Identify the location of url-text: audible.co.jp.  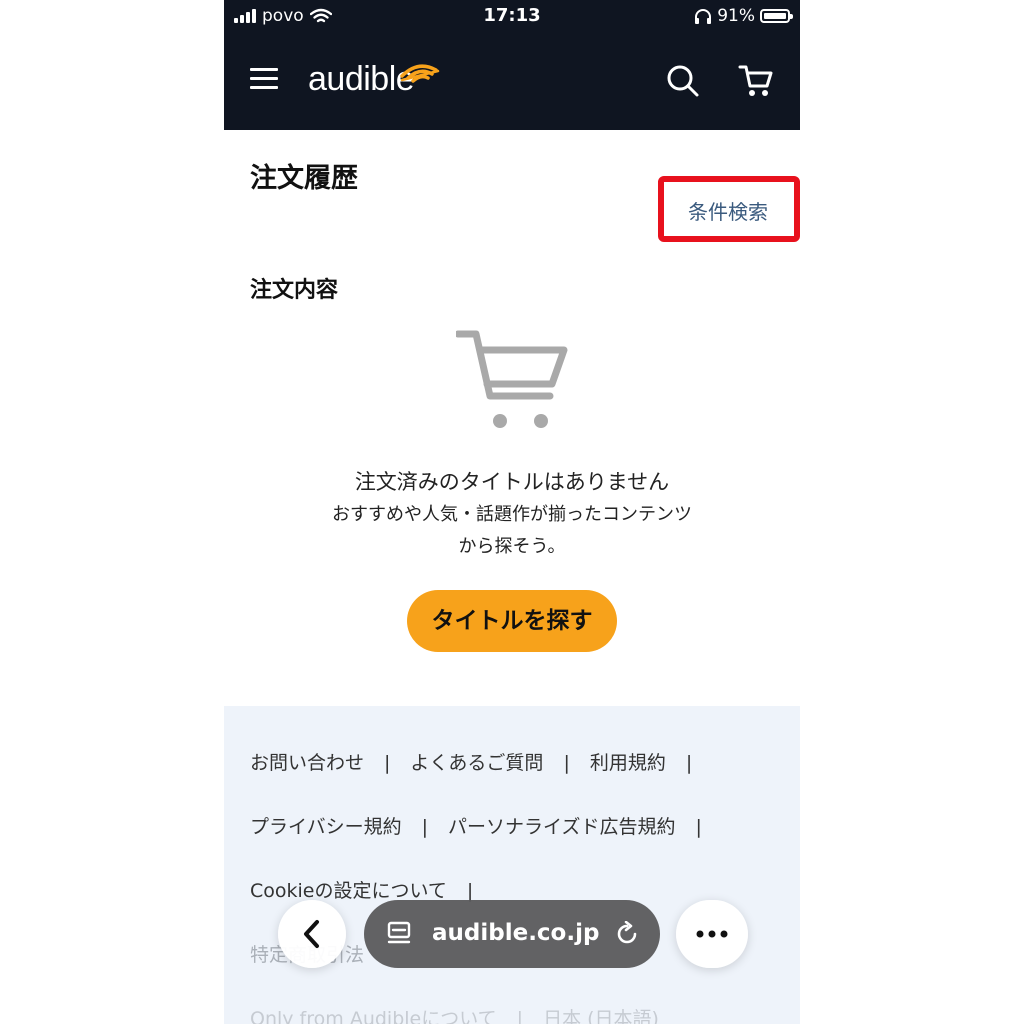
(516, 933).